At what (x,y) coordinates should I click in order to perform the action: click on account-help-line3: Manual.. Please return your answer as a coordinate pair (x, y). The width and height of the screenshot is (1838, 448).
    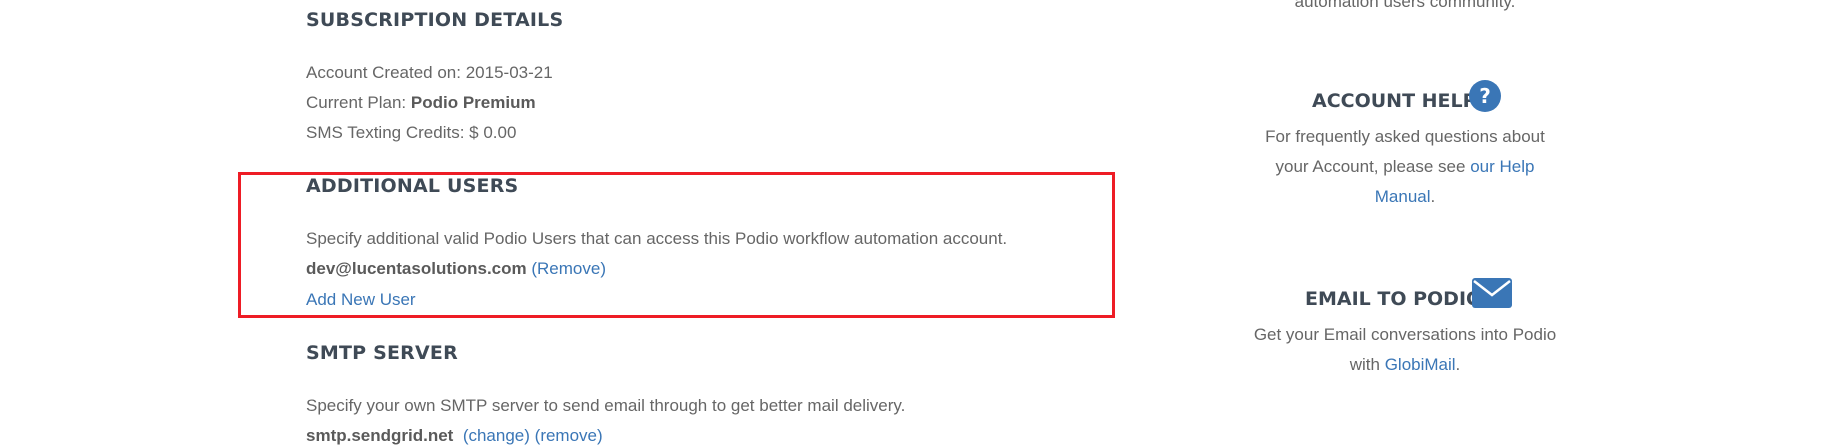
    Looking at the image, I should click on (1405, 197).